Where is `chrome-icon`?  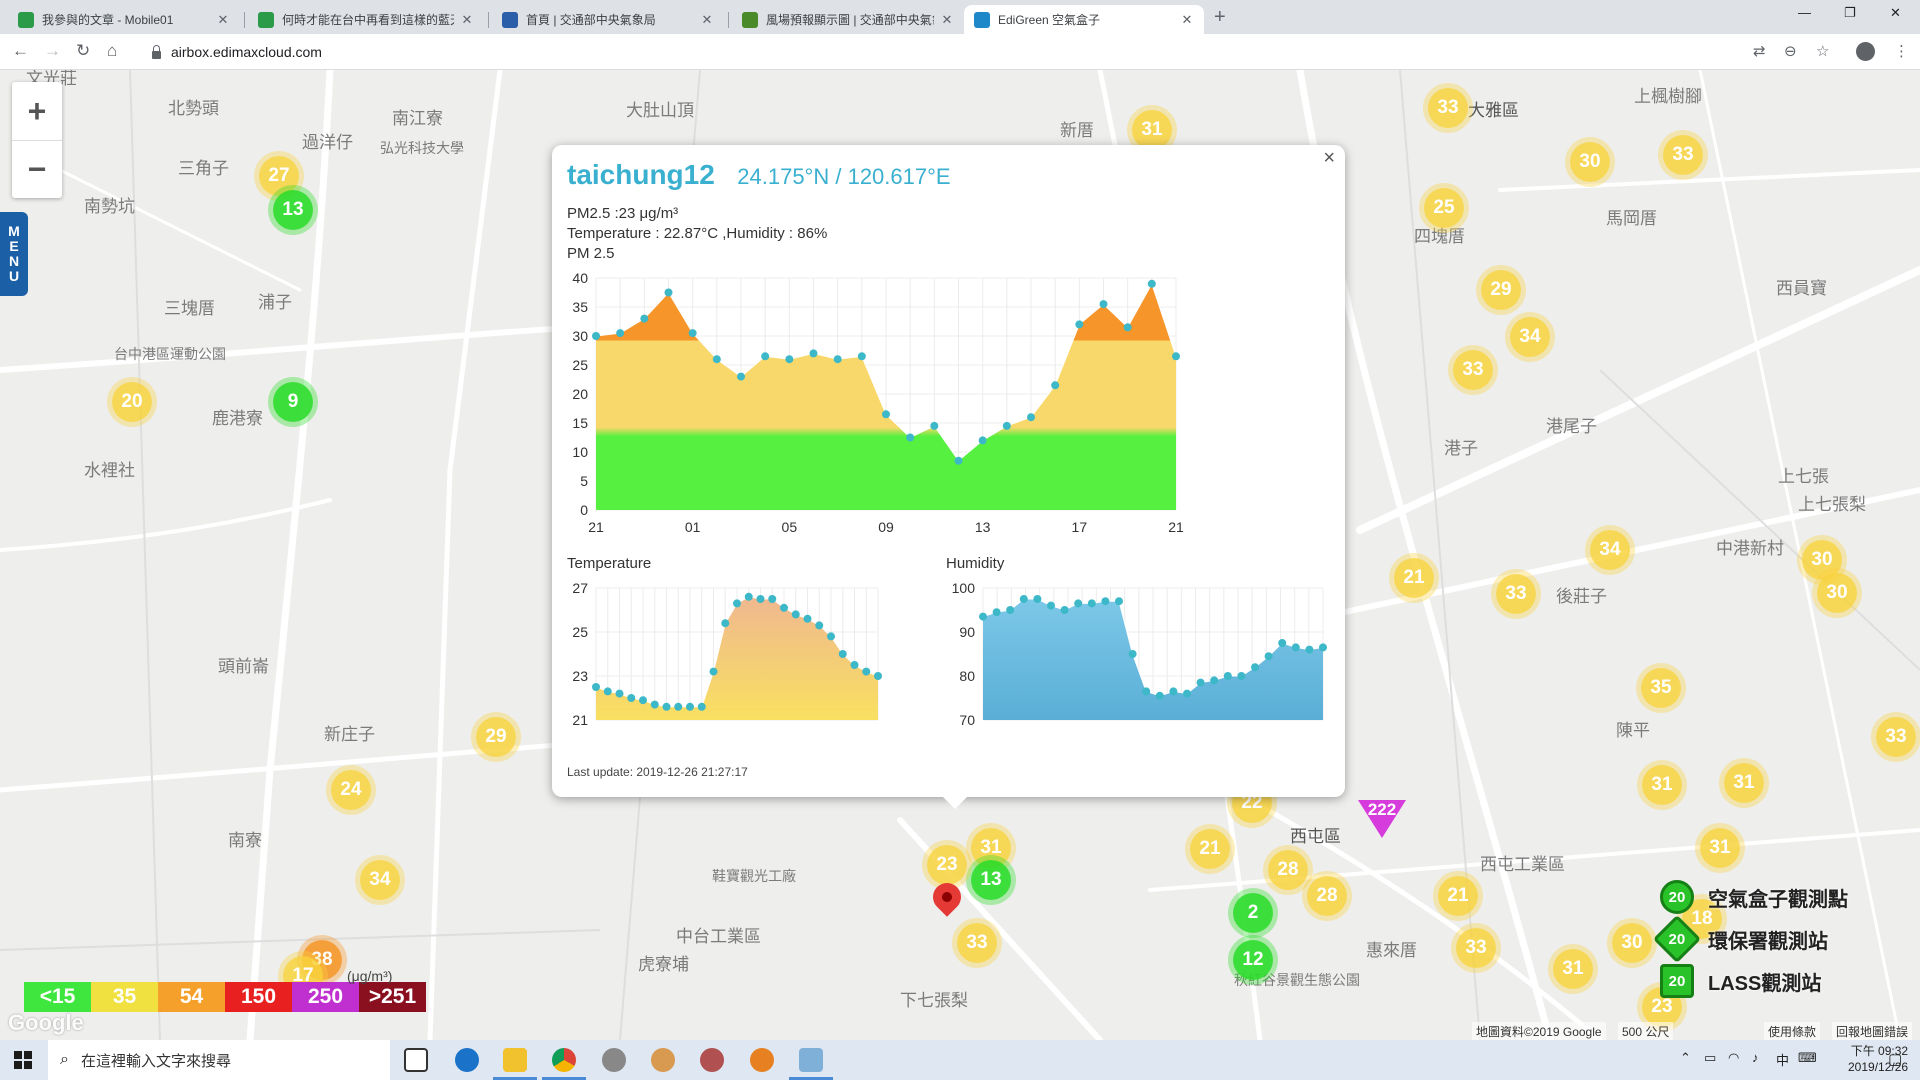 chrome-icon is located at coordinates (564, 1064).